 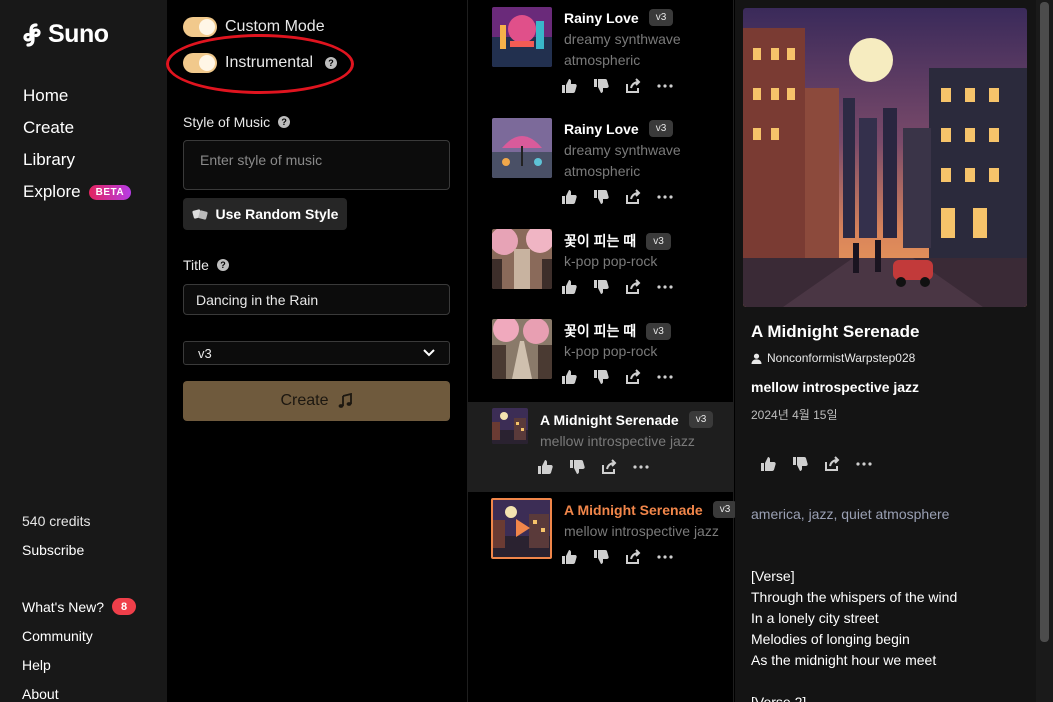 What do you see at coordinates (316, 401) in the screenshot?
I see `create-button: Create` at bounding box center [316, 401].